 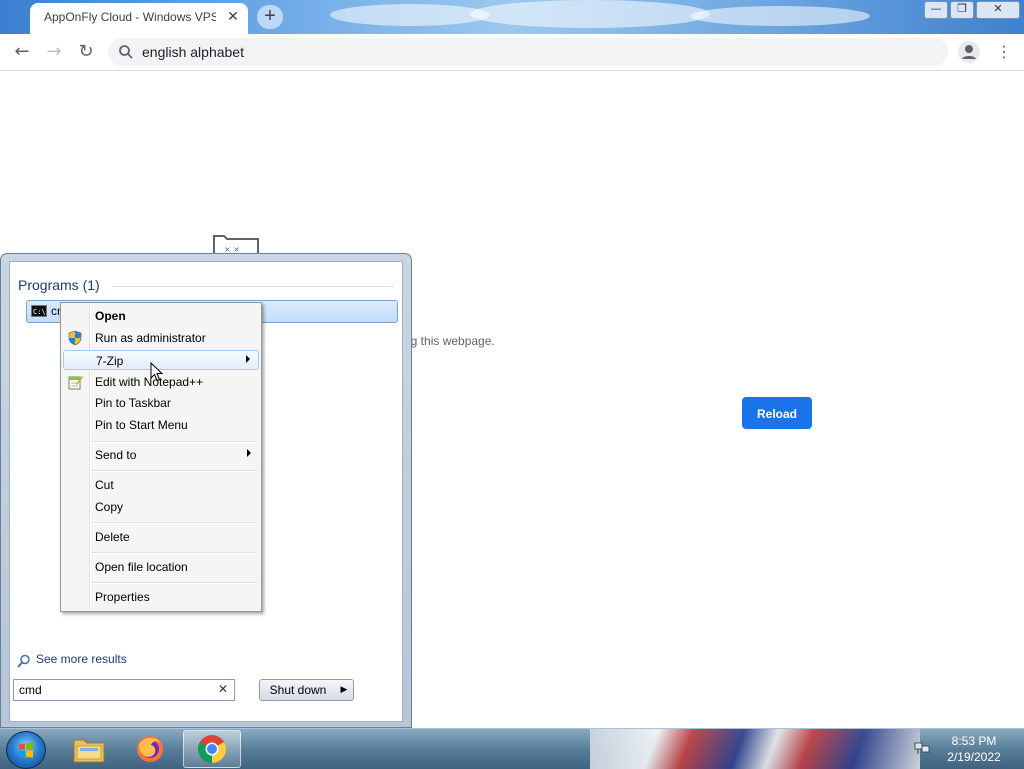 What do you see at coordinates (130, 17) in the screenshot?
I see `tab-title: AppOnFly Cloud - Windows VPS` at bounding box center [130, 17].